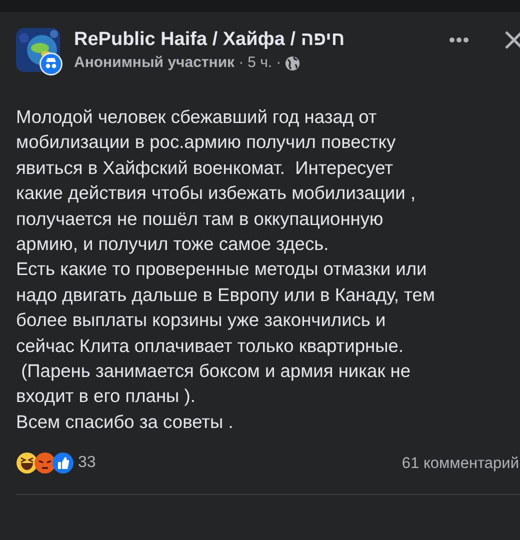 The width and height of the screenshot is (520, 540). What do you see at coordinates (45, 463) in the screenshot?
I see `angry-face-icon` at bounding box center [45, 463].